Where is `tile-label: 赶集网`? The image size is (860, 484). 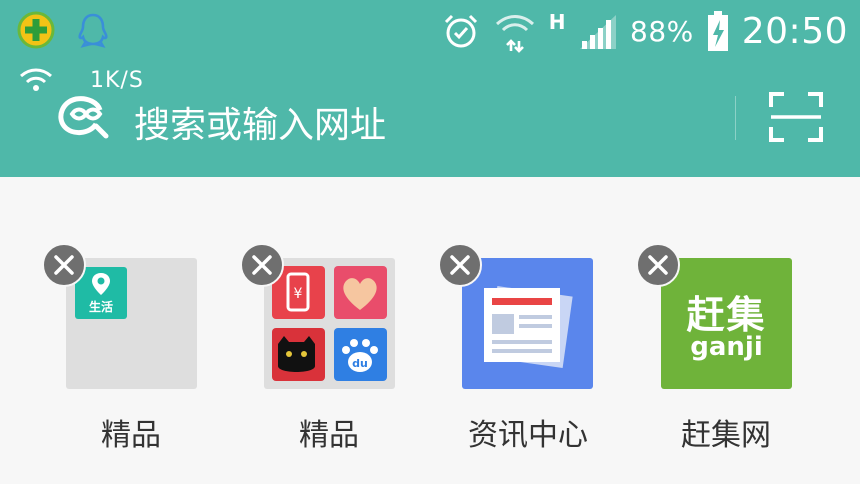 tile-label: 赶集网 is located at coordinates (726, 432).